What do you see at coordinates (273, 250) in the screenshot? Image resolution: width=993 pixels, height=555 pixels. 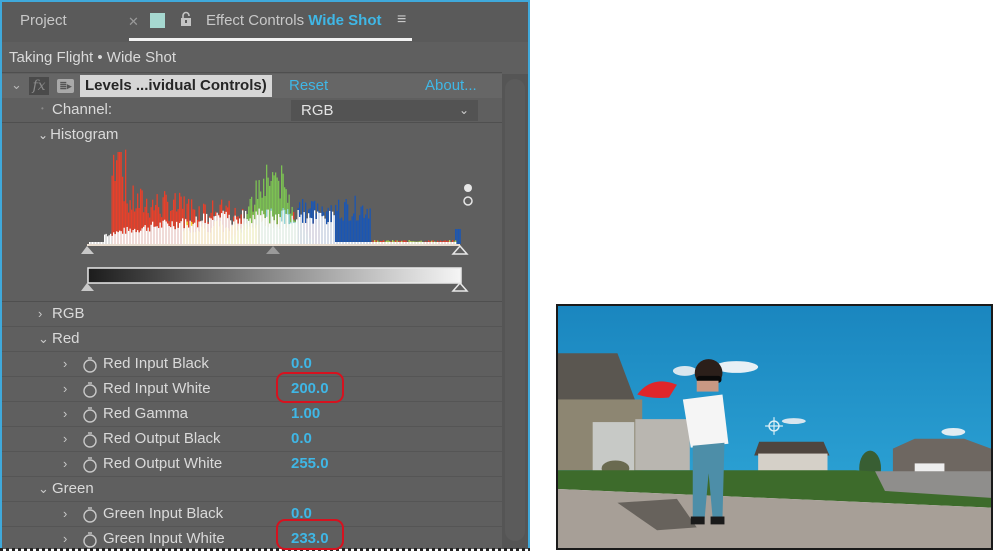 I see `input-gamma-slider` at bounding box center [273, 250].